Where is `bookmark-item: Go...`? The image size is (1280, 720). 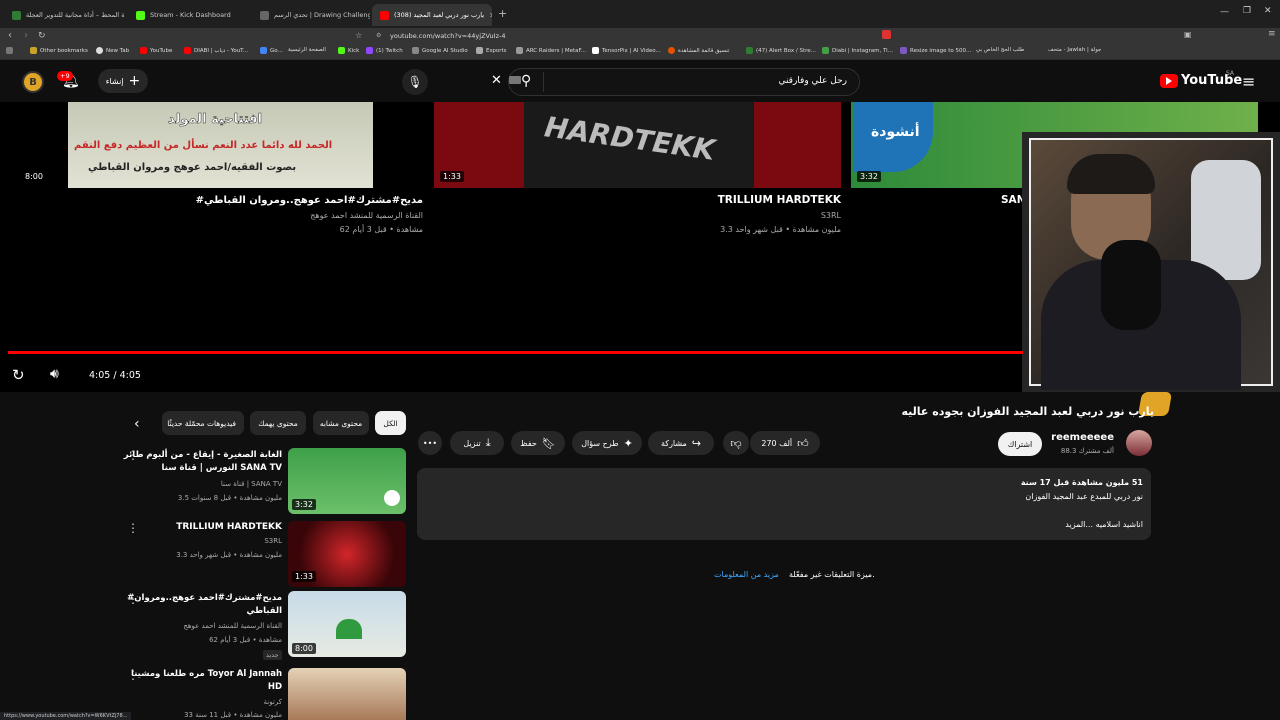
bookmark-item: Go... is located at coordinates (271, 50).